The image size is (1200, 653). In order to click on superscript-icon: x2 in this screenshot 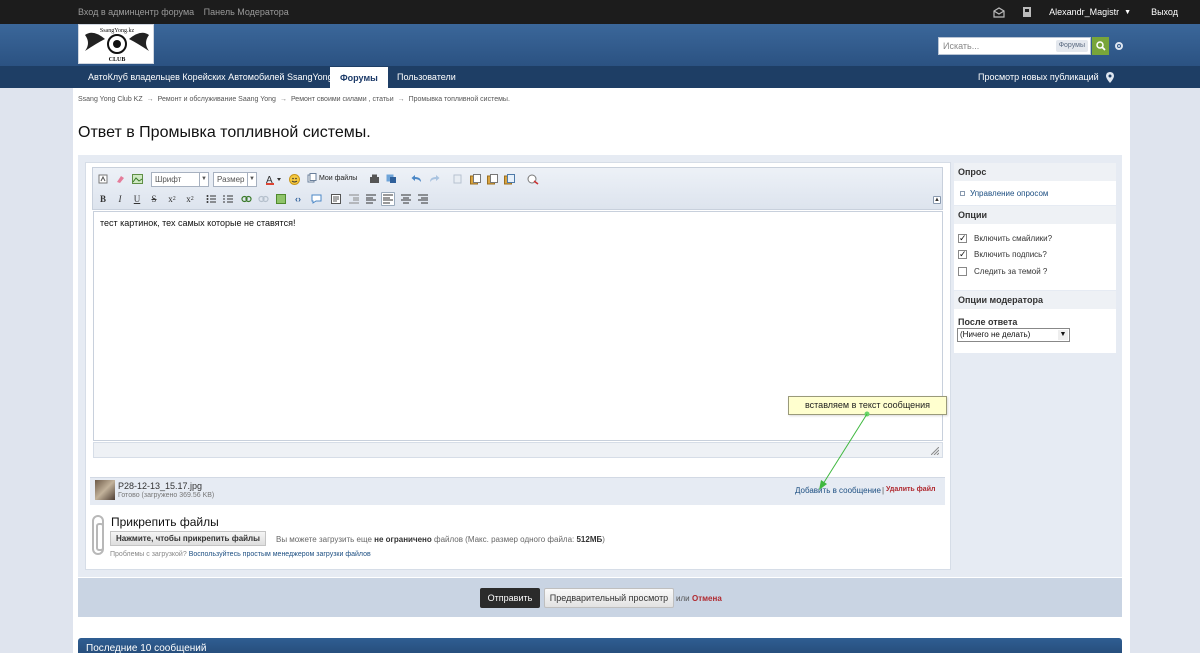, I will do `click(190, 199)`.